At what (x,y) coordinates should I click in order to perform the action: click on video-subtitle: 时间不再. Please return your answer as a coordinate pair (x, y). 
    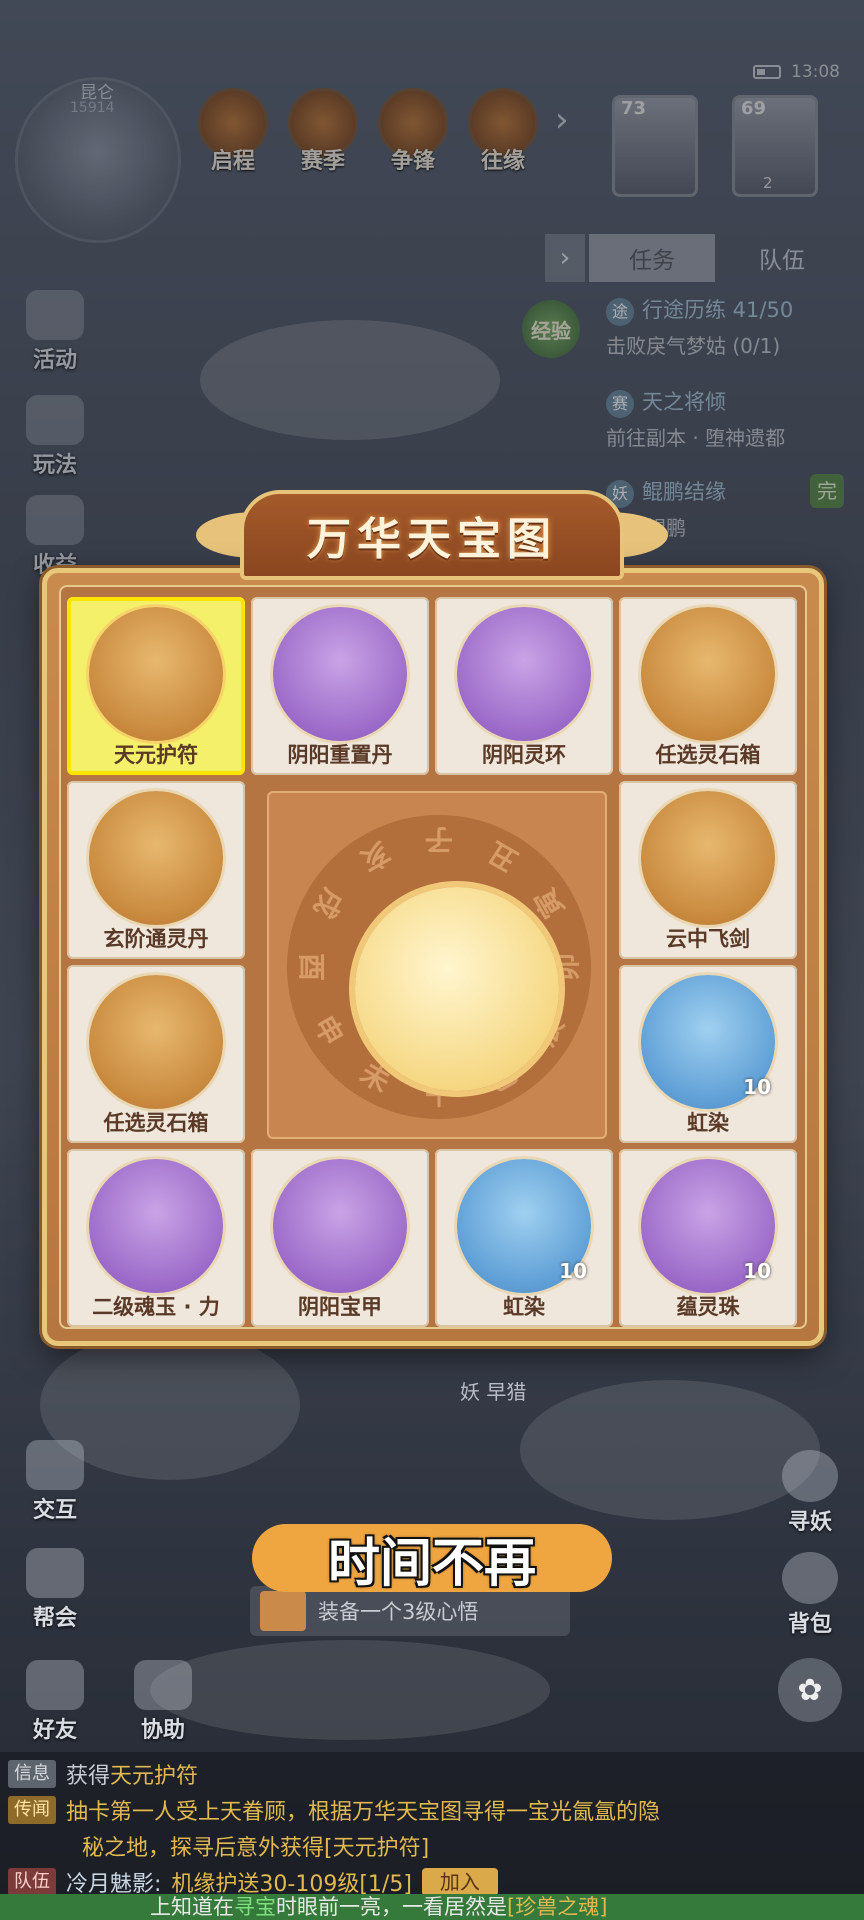
    Looking at the image, I should click on (432, 1559).